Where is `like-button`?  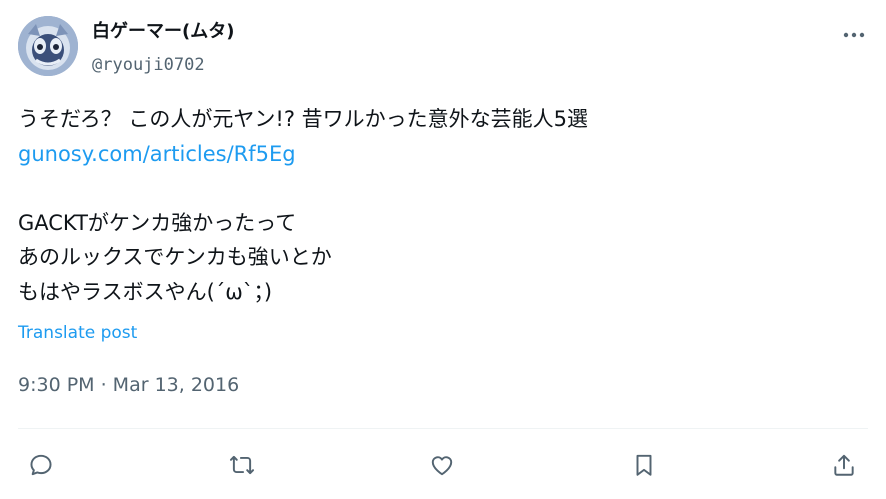
like-button is located at coordinates (442, 465).